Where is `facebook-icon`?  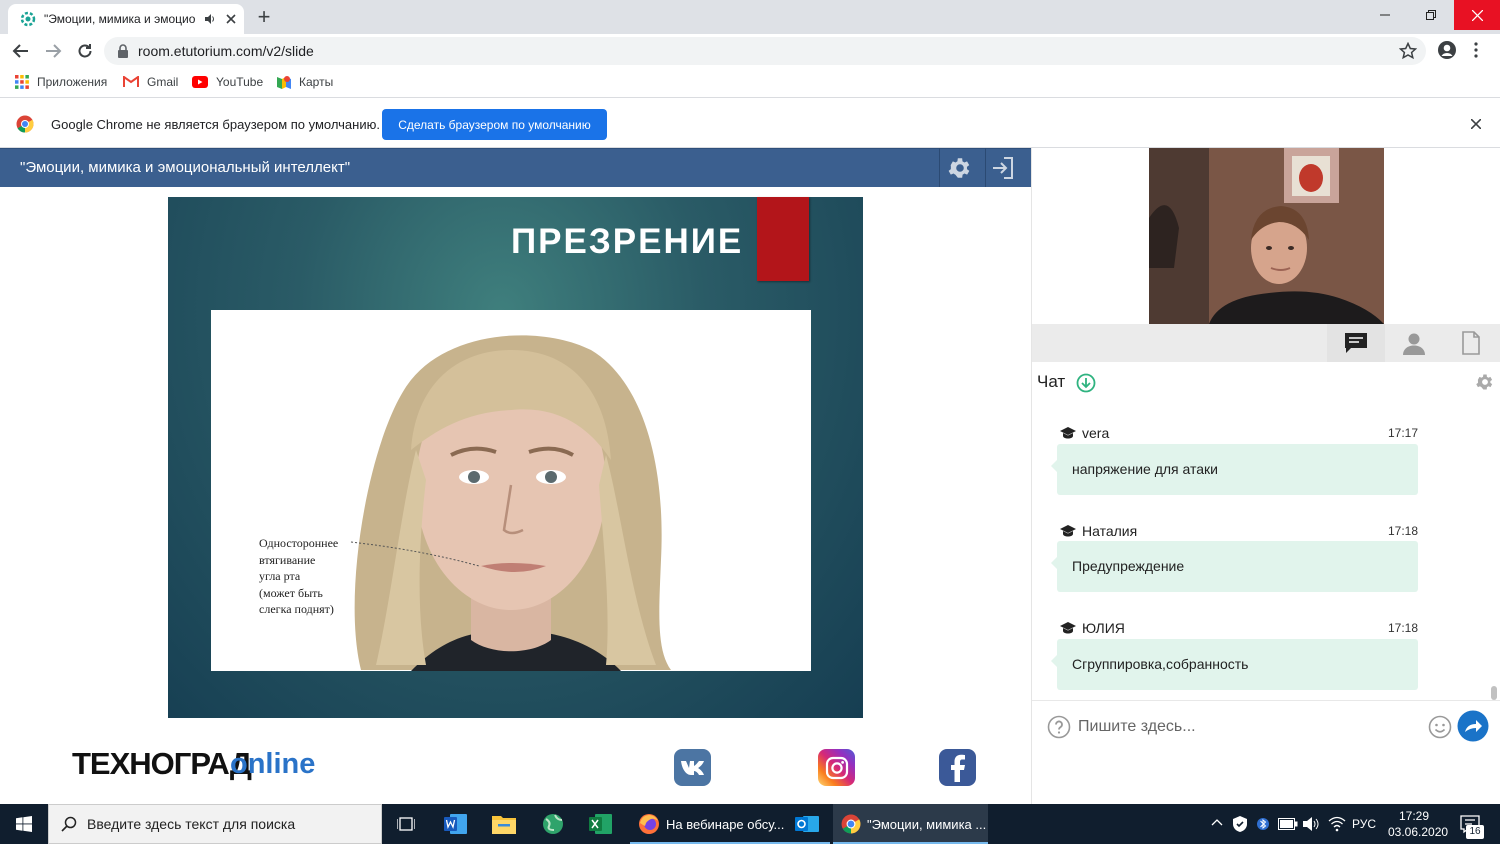 facebook-icon is located at coordinates (957, 767).